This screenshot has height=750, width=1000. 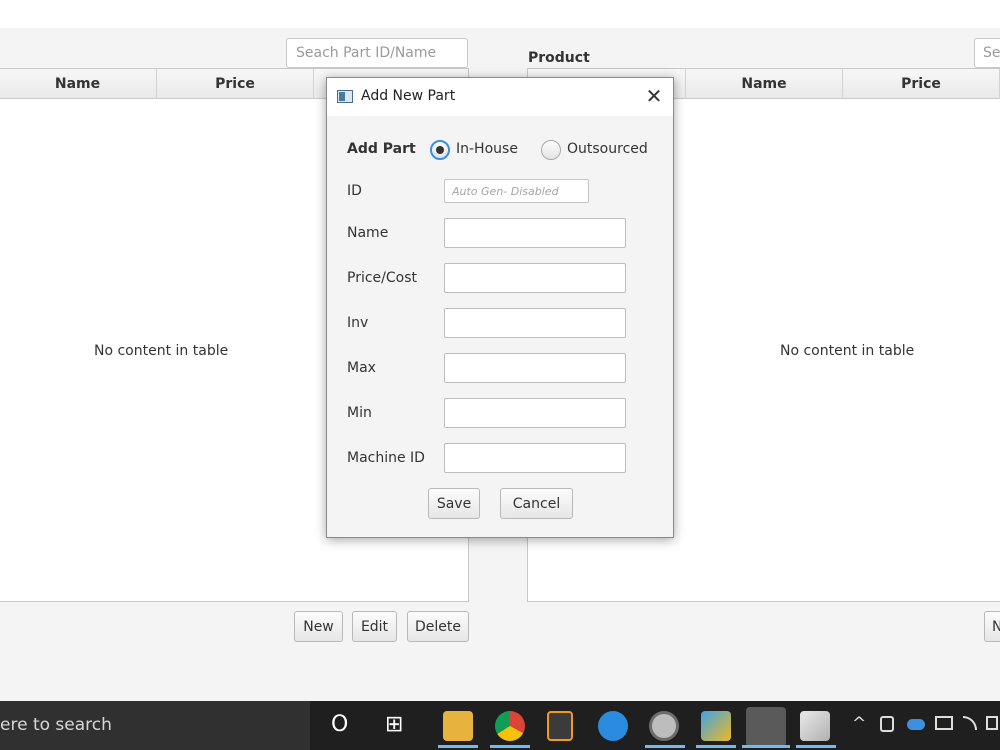 I want to click on app3d-active-indicator, so click(x=716, y=746).